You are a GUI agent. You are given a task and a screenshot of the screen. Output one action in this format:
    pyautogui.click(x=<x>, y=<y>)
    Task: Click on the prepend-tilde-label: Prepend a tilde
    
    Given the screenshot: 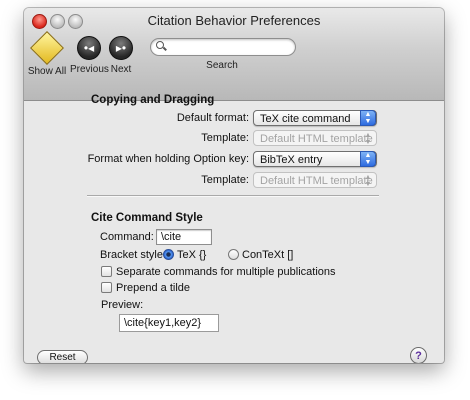 What is the action you would take?
    pyautogui.click(x=153, y=288)
    